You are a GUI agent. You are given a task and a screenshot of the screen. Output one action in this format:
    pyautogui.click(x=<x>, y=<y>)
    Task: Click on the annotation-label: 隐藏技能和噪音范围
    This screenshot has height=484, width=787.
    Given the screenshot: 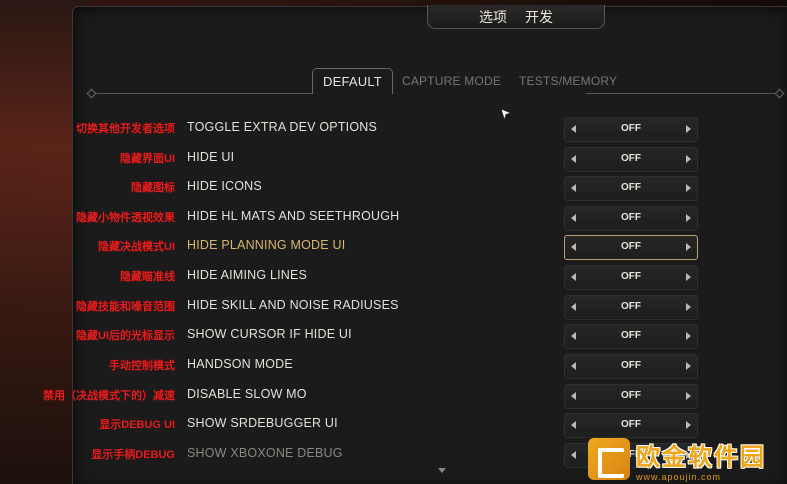 What is the action you would take?
    pyautogui.click(x=125, y=307)
    